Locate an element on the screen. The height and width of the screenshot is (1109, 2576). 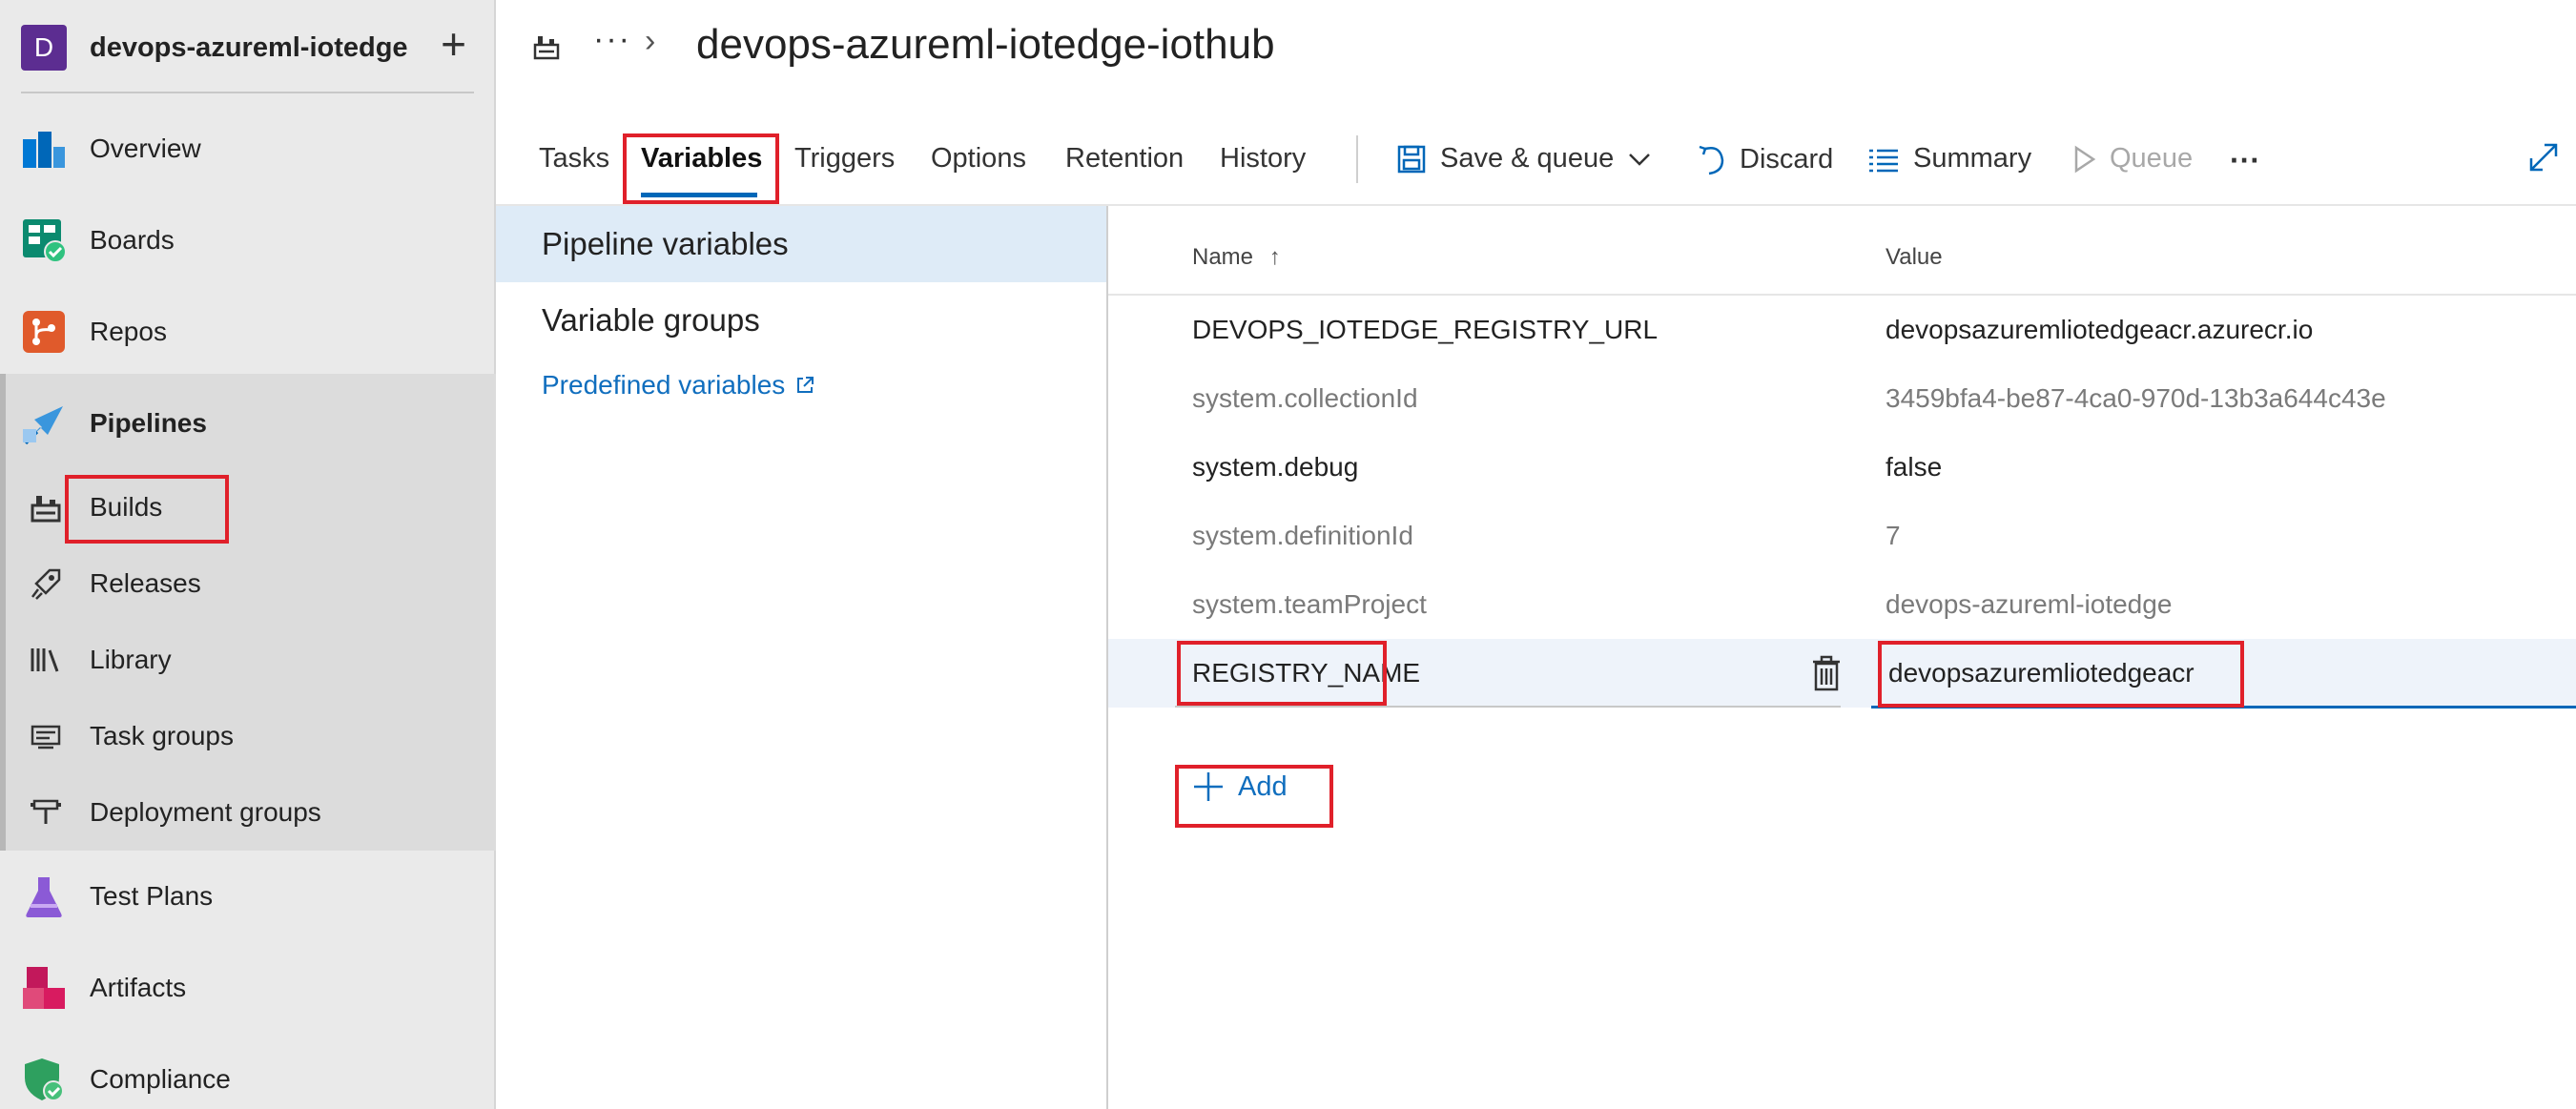
discard-button: Discard is located at coordinates (1764, 159).